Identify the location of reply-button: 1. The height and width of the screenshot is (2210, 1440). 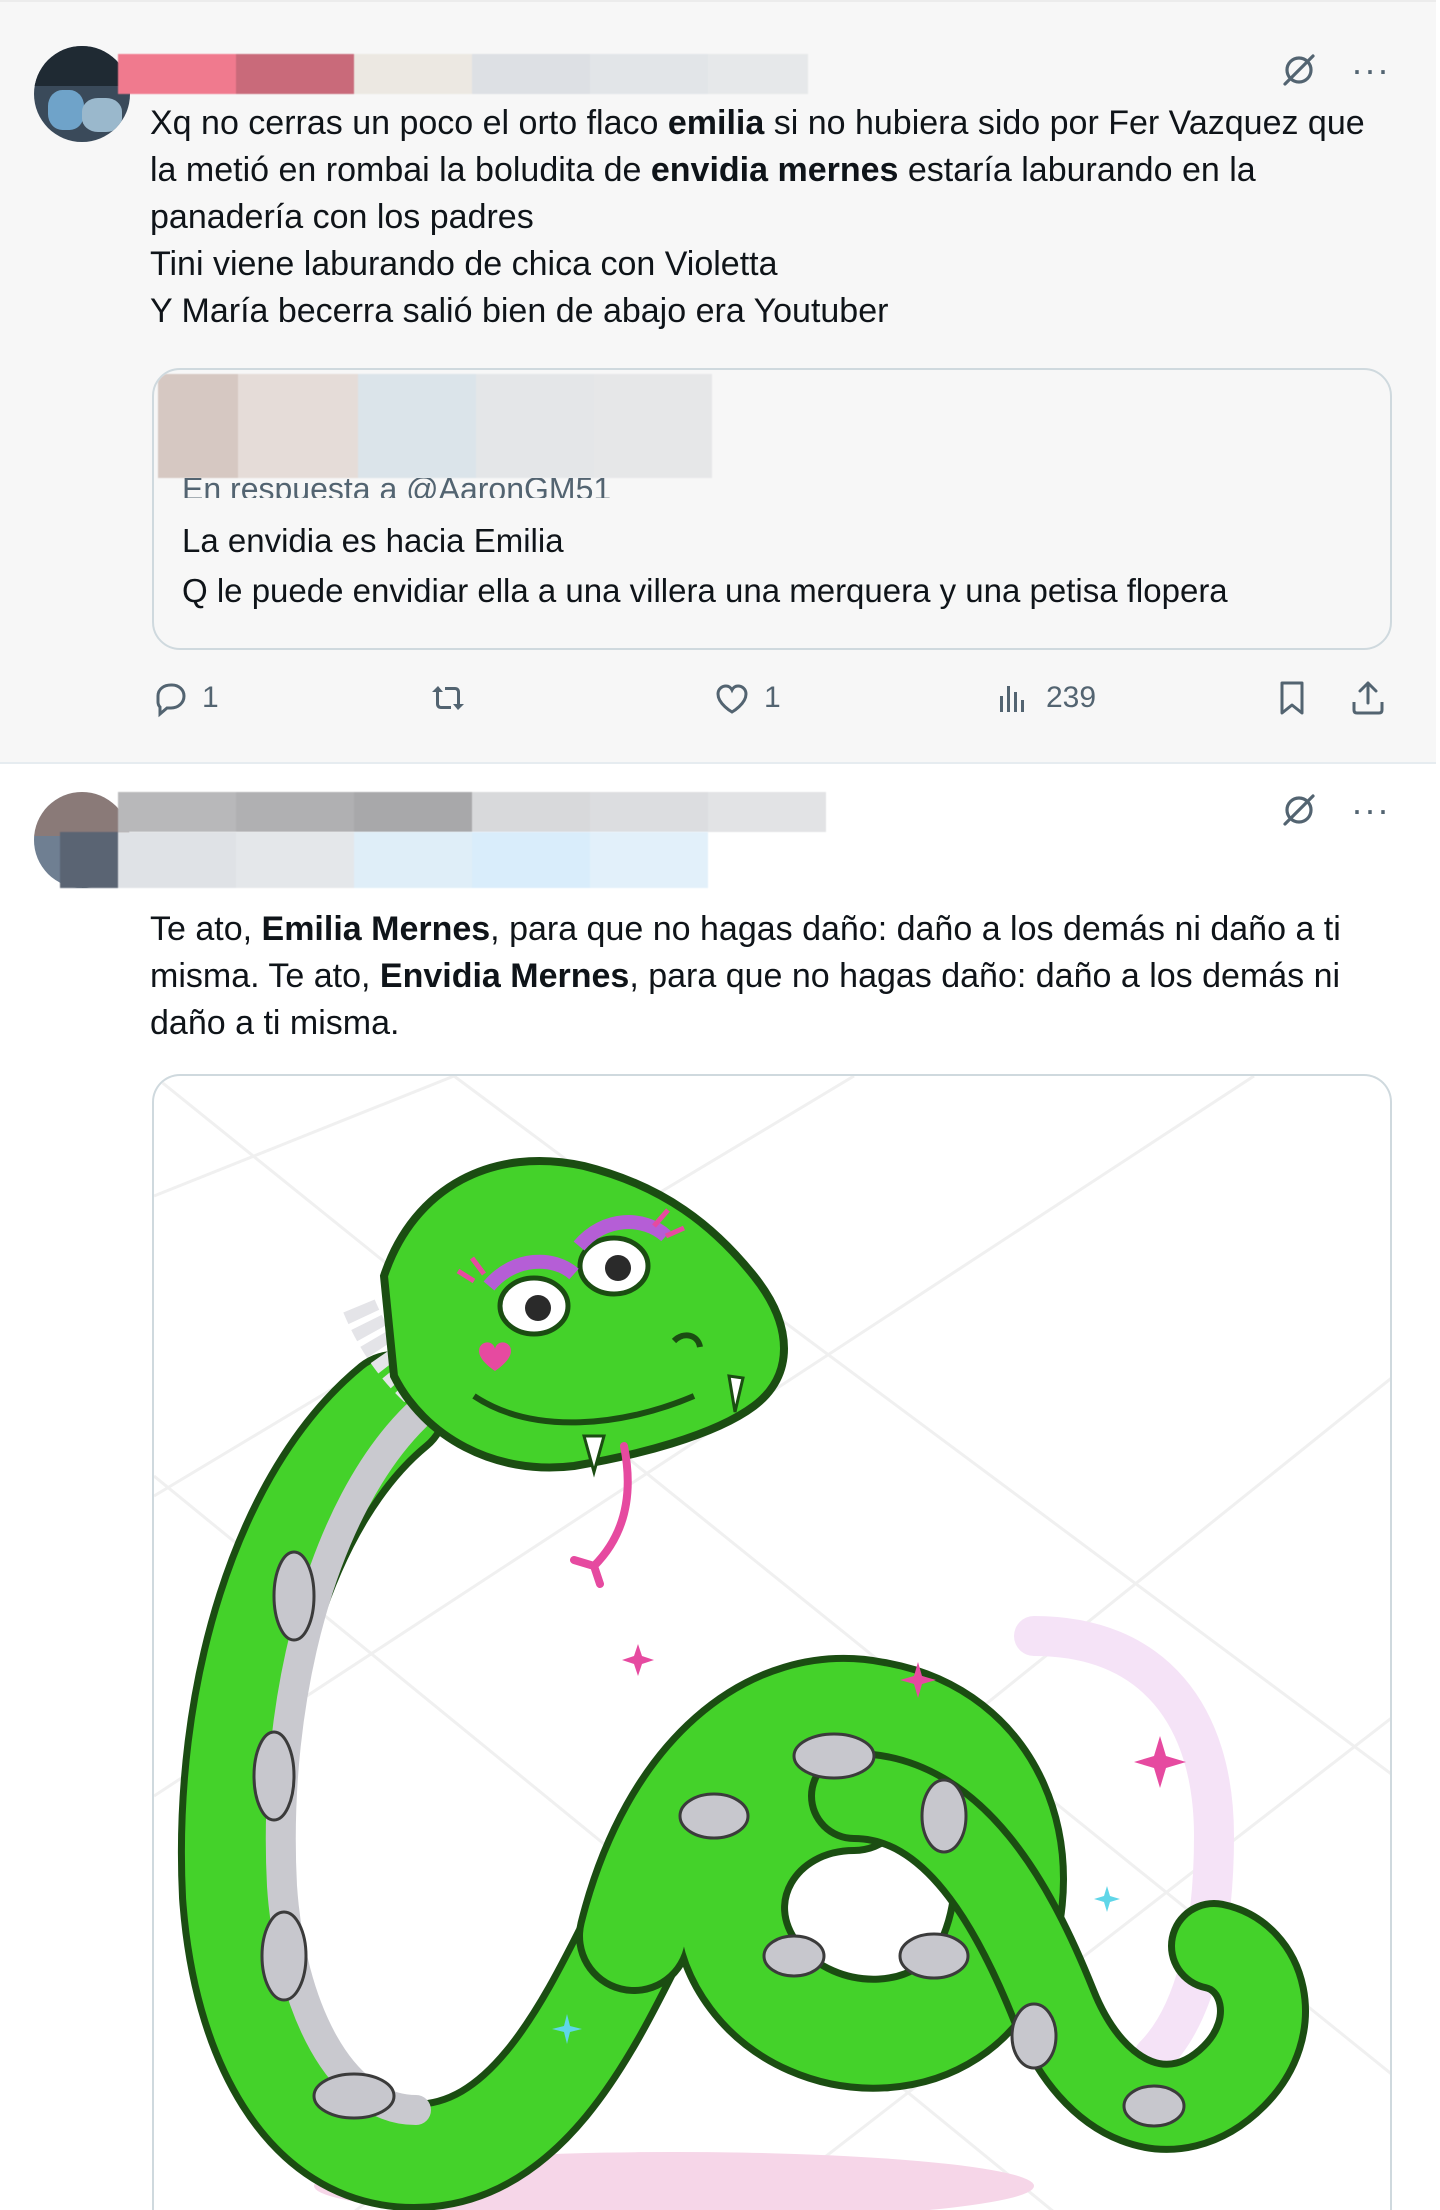
(184, 698).